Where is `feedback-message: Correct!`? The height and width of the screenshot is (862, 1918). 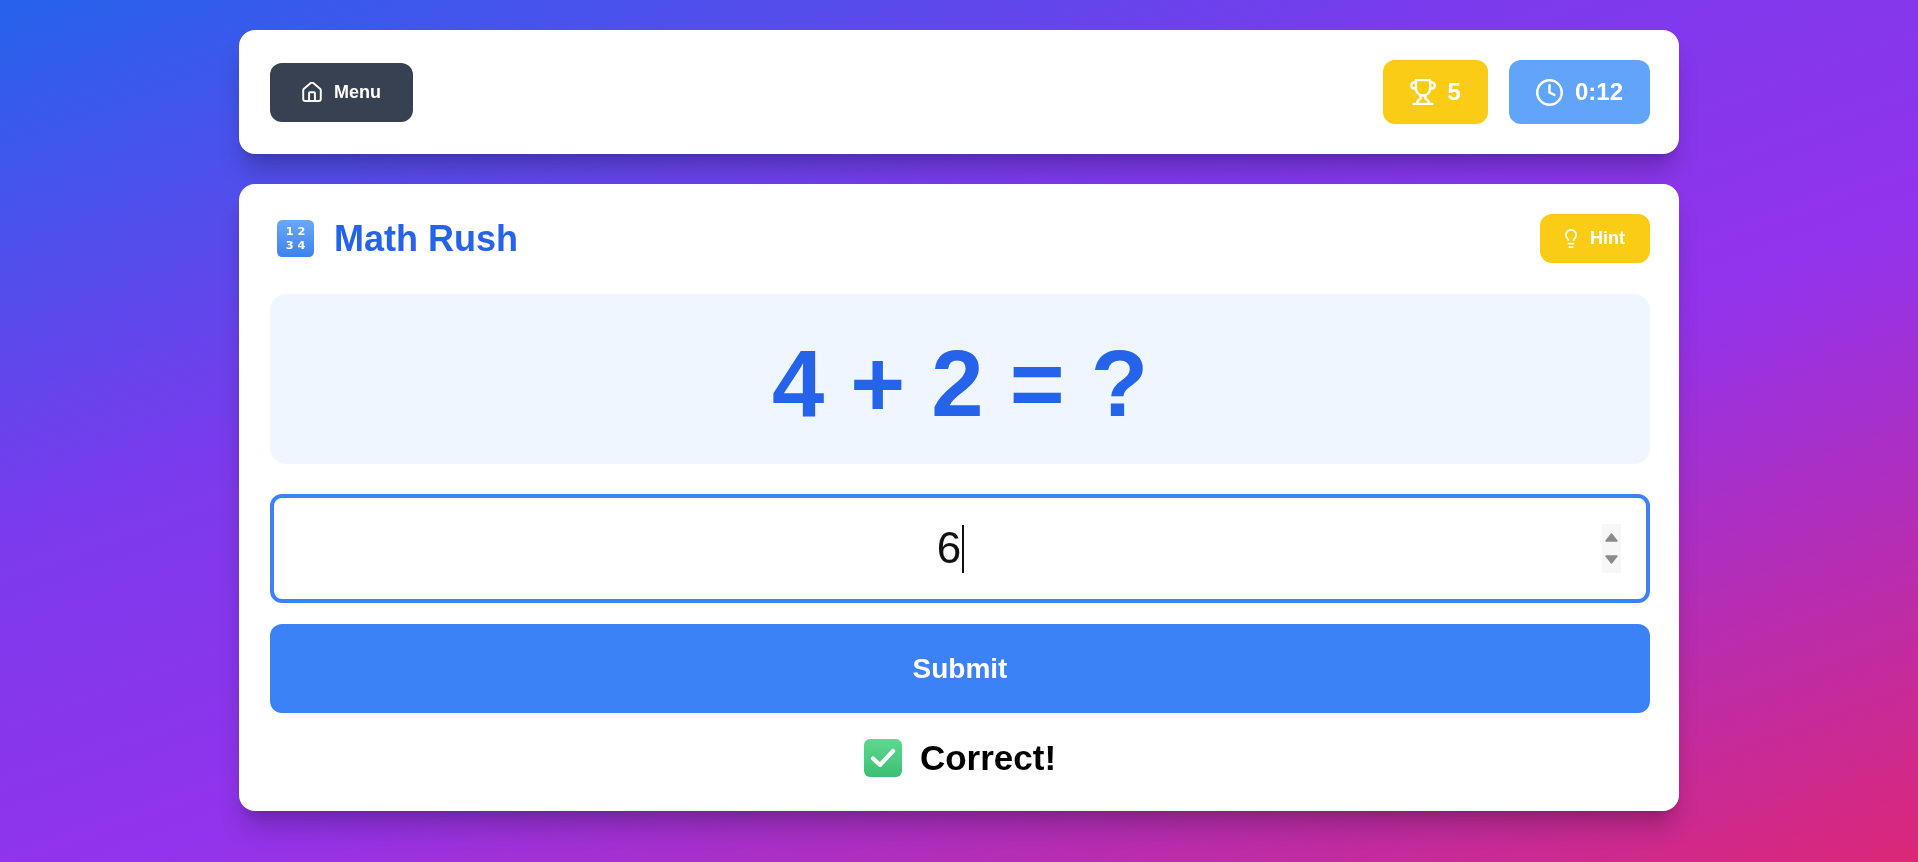 feedback-message: Correct! is located at coordinates (988, 758).